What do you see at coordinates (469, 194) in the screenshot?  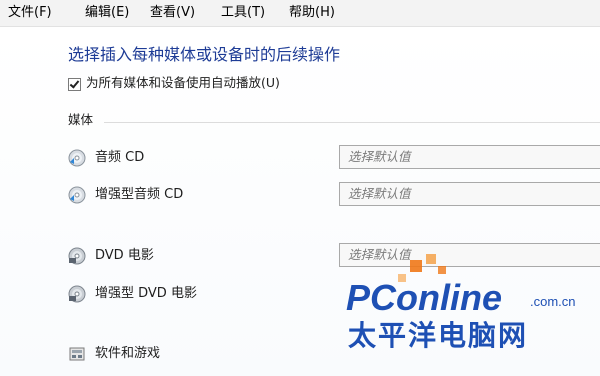 I see `enhanced-audio-cd-action-select: 选择默认值` at bounding box center [469, 194].